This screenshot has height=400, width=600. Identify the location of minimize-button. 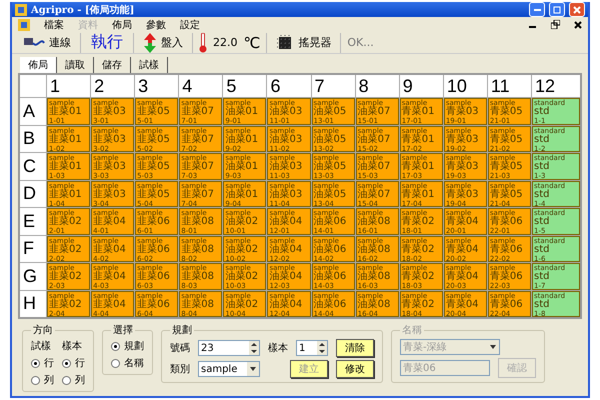
(537, 9).